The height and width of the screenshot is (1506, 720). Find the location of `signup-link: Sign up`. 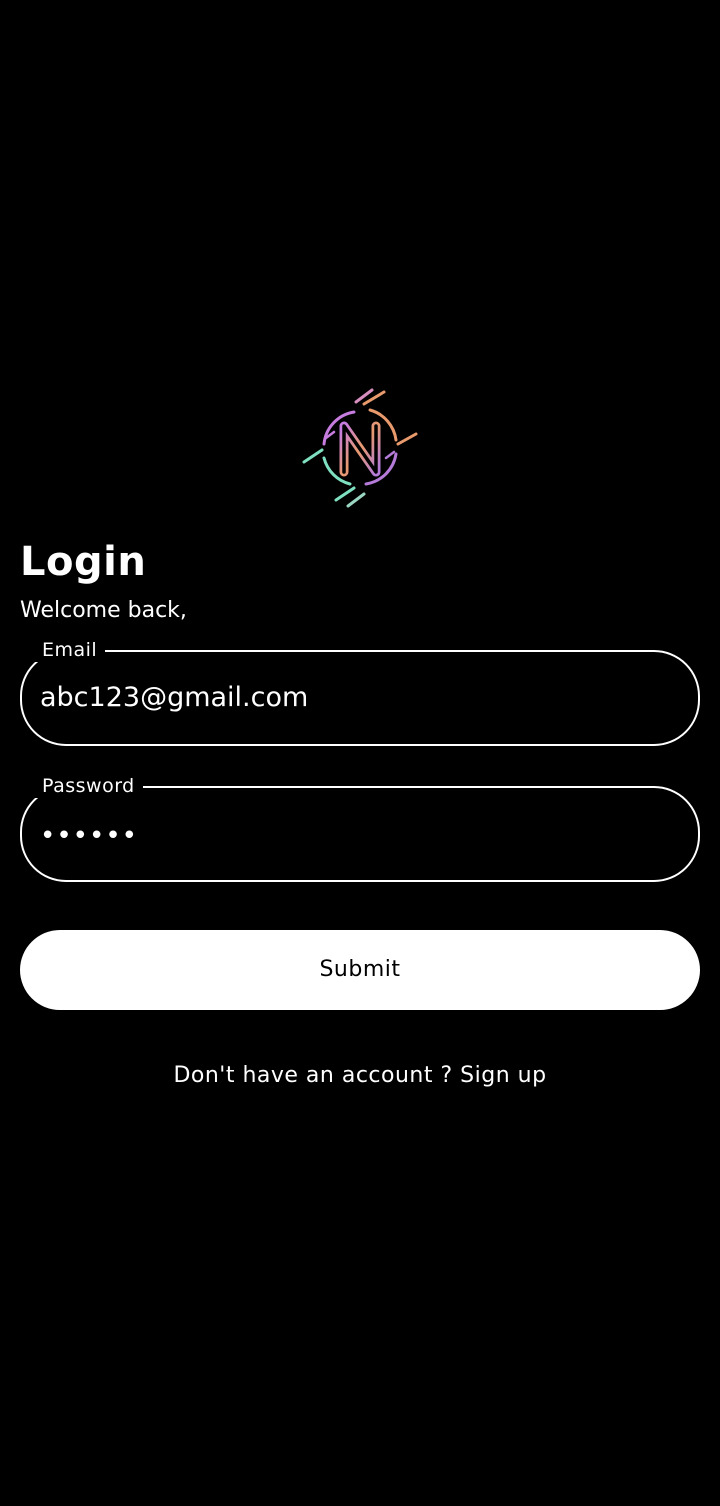

signup-link: Sign up is located at coordinates (503, 1075).